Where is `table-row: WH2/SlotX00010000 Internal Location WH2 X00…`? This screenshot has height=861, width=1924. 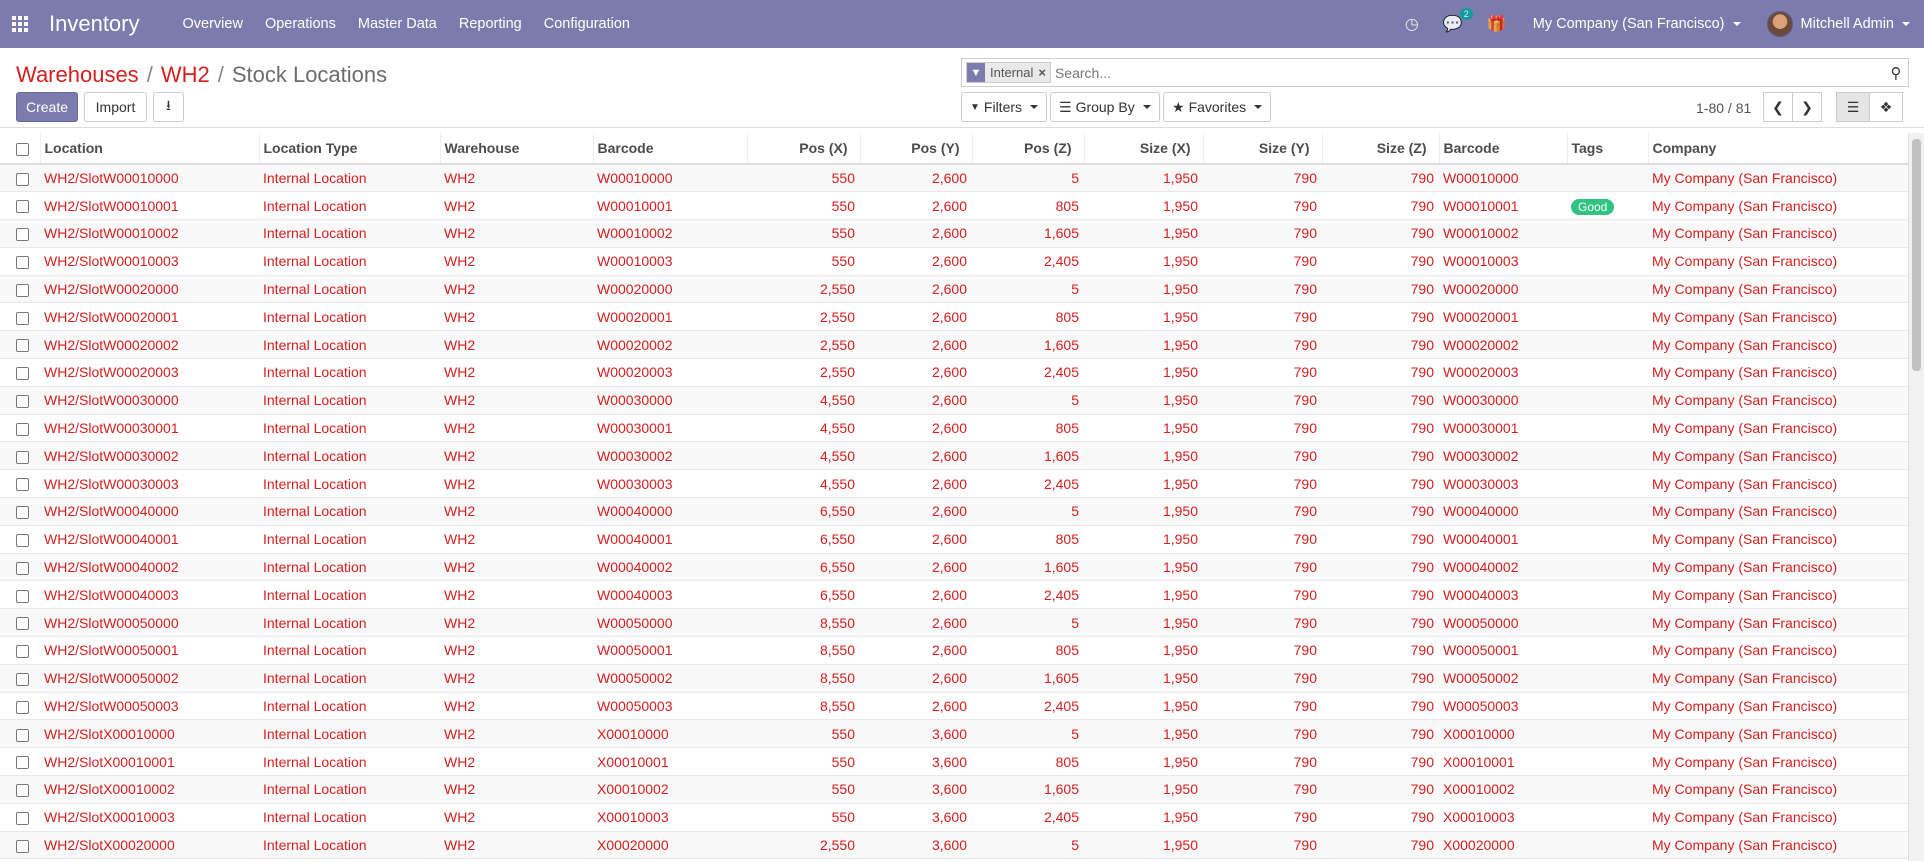
table-row: WH2/SlotX00010000 Internal Location WH2 X00… is located at coordinates (954, 734).